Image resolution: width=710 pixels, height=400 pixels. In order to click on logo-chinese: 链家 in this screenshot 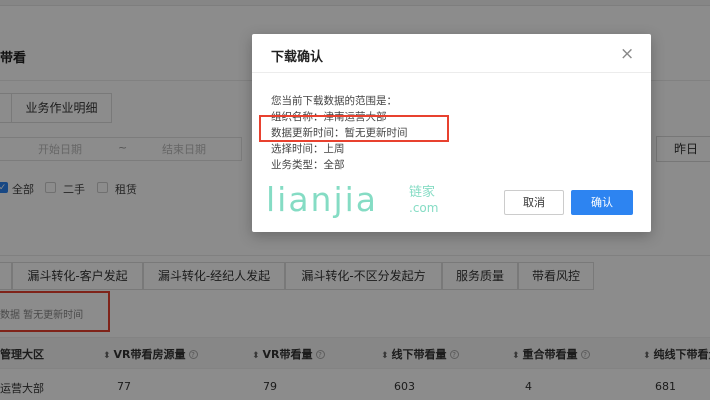, I will do `click(422, 192)`.